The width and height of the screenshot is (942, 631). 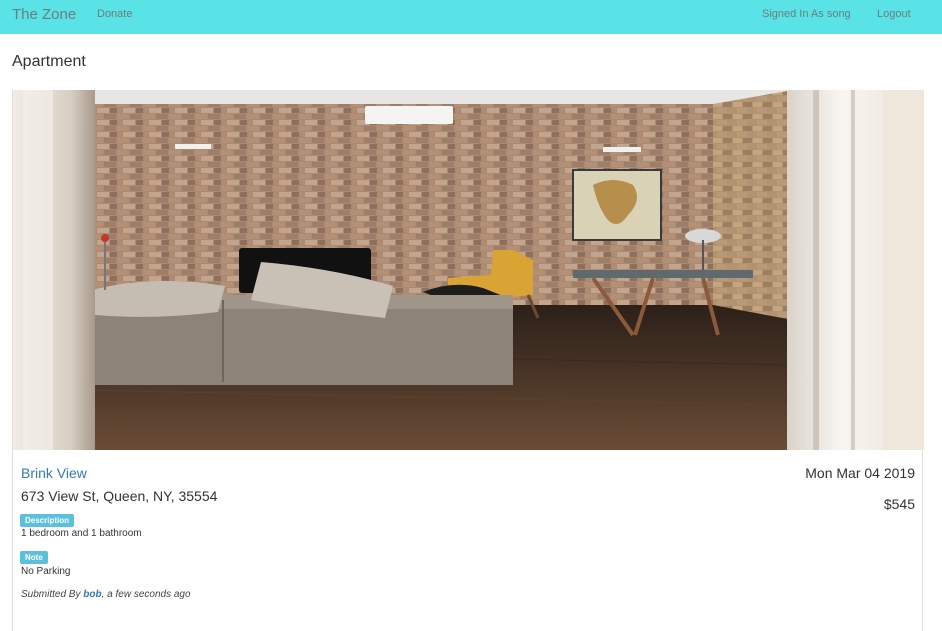 What do you see at coordinates (119, 496) in the screenshot?
I see `listing-address: 673 View St, Queen, NY, 35554` at bounding box center [119, 496].